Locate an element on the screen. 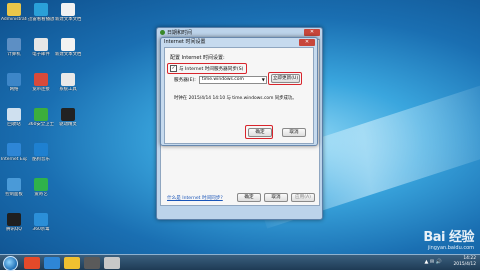  desktop-icon: 系统工具 is located at coordinates (68, 82).